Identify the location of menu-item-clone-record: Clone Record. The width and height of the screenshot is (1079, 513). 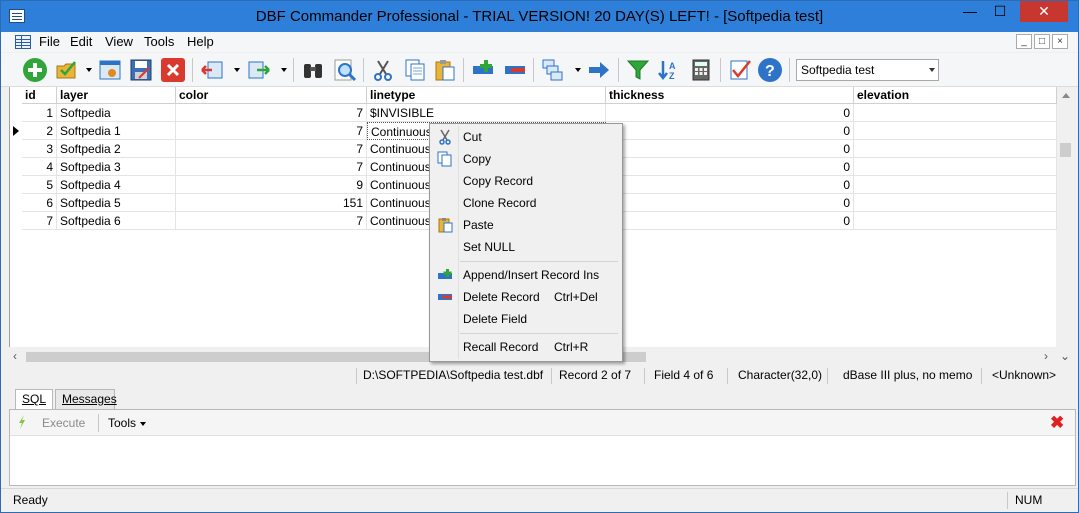
(526, 203).